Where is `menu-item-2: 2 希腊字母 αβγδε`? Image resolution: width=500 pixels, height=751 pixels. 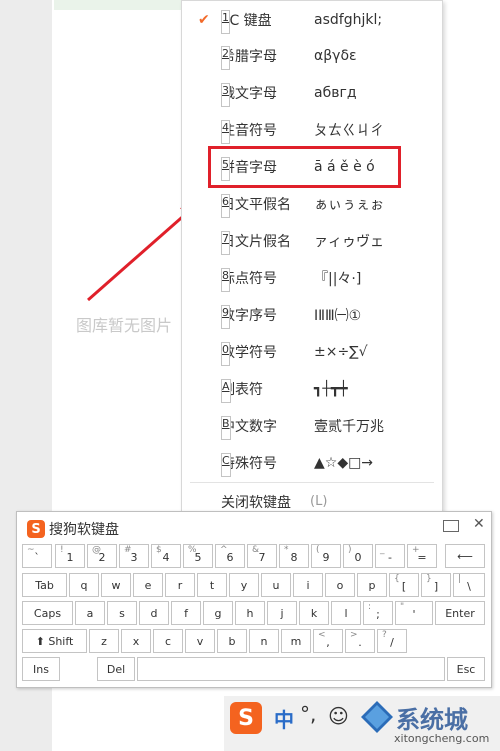
menu-item-2: 2 希腊字母 αβγδε is located at coordinates (312, 55).